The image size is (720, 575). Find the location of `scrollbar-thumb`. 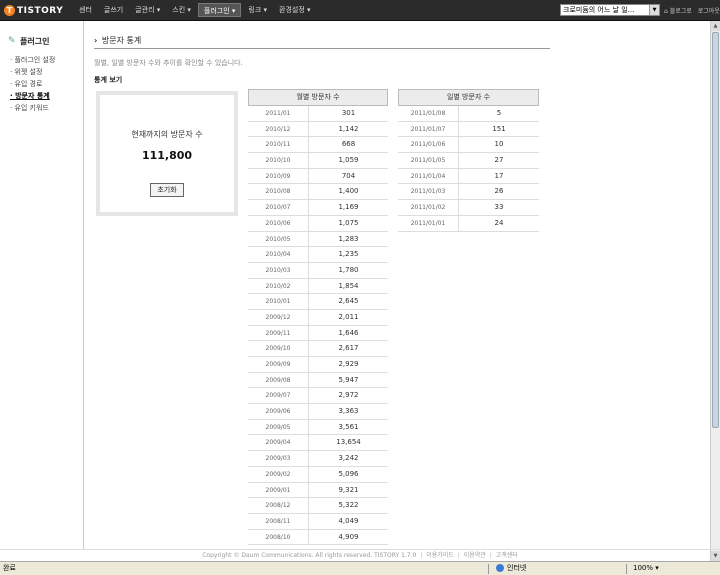

scrollbar-thumb is located at coordinates (715, 230).